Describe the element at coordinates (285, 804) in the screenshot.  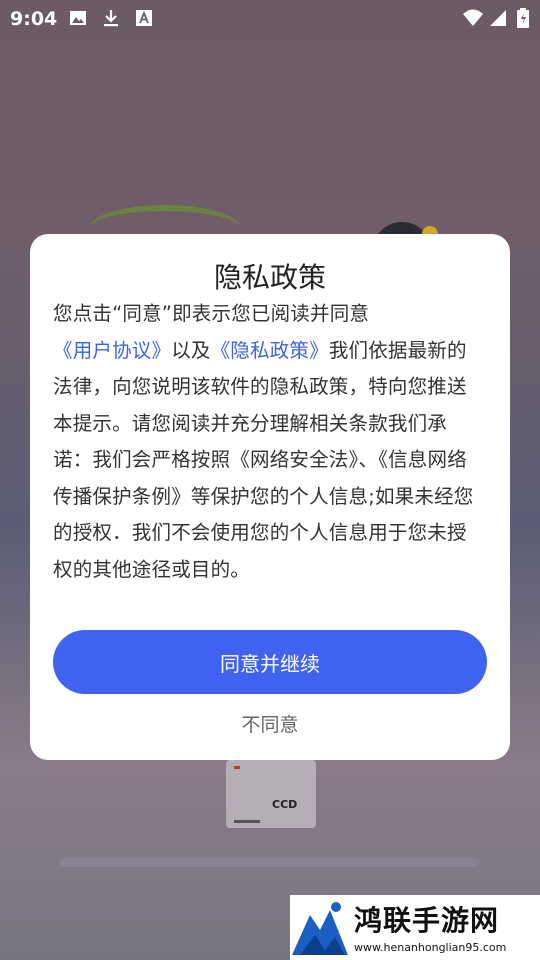
I see `device-label: CCD` at that location.